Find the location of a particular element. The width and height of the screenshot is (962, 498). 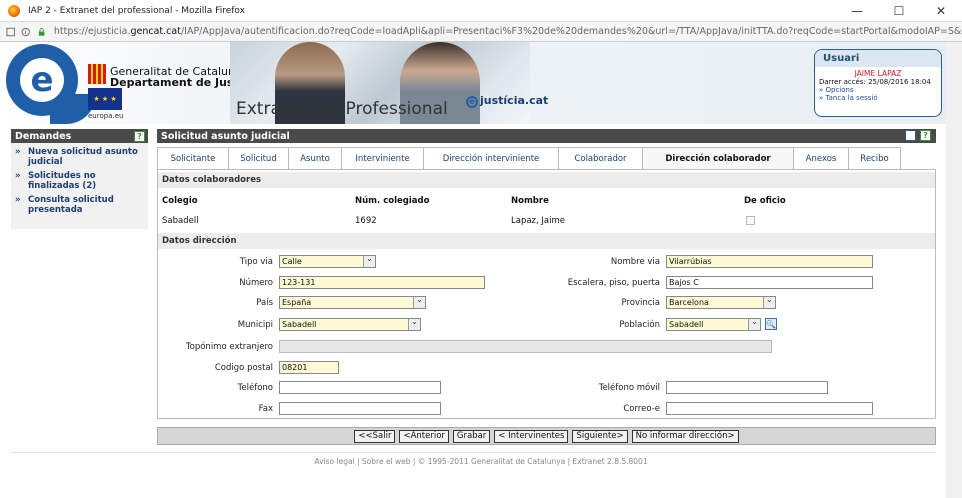

label-telefono-movil: Teléfono móvil is located at coordinates (629, 388).